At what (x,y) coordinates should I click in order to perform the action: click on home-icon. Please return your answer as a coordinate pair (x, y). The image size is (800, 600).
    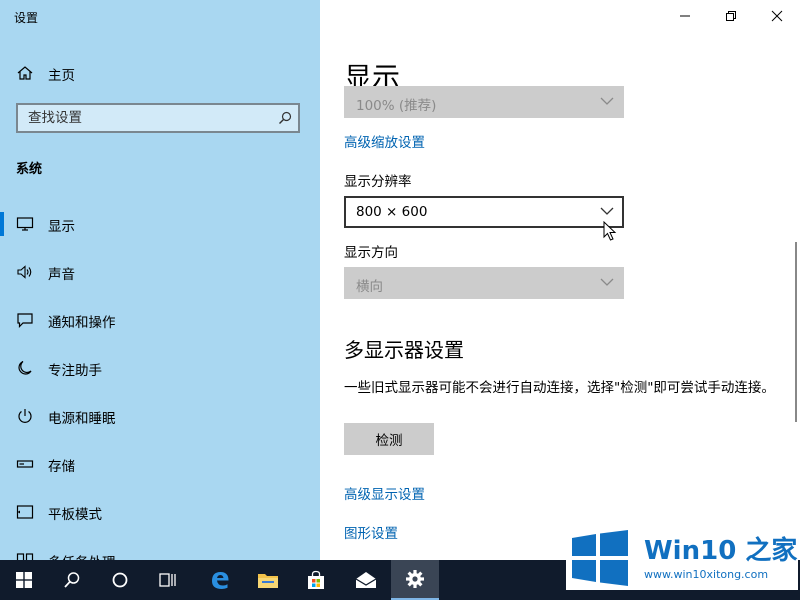
    Looking at the image, I should click on (25, 73).